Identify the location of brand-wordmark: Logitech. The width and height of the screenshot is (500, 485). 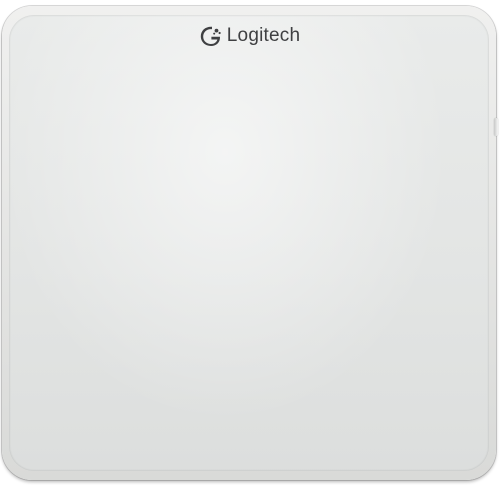
(263, 35).